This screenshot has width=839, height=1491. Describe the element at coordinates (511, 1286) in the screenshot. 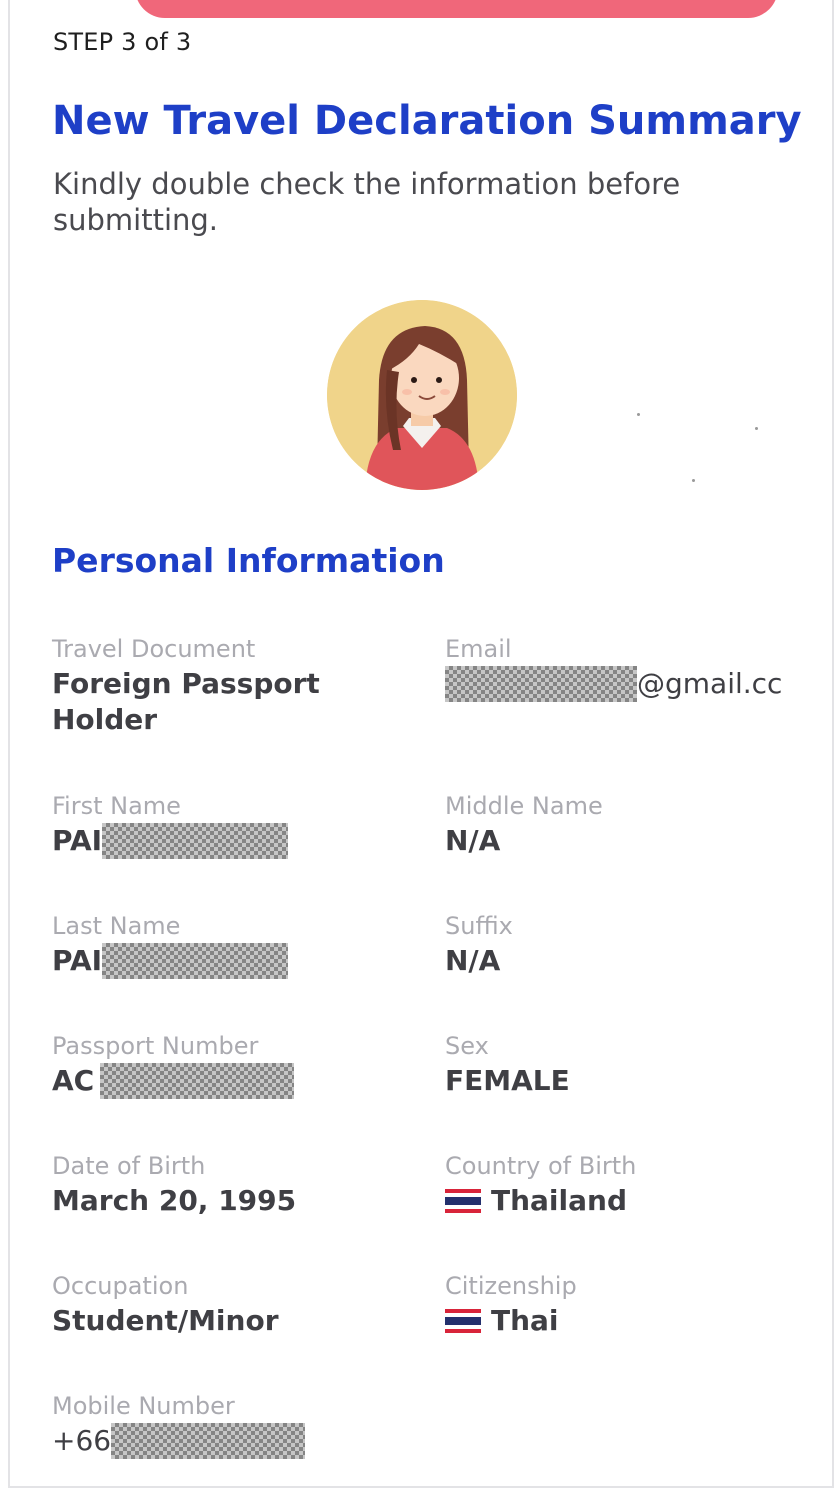

I see `field-label: Citizenship` at that location.